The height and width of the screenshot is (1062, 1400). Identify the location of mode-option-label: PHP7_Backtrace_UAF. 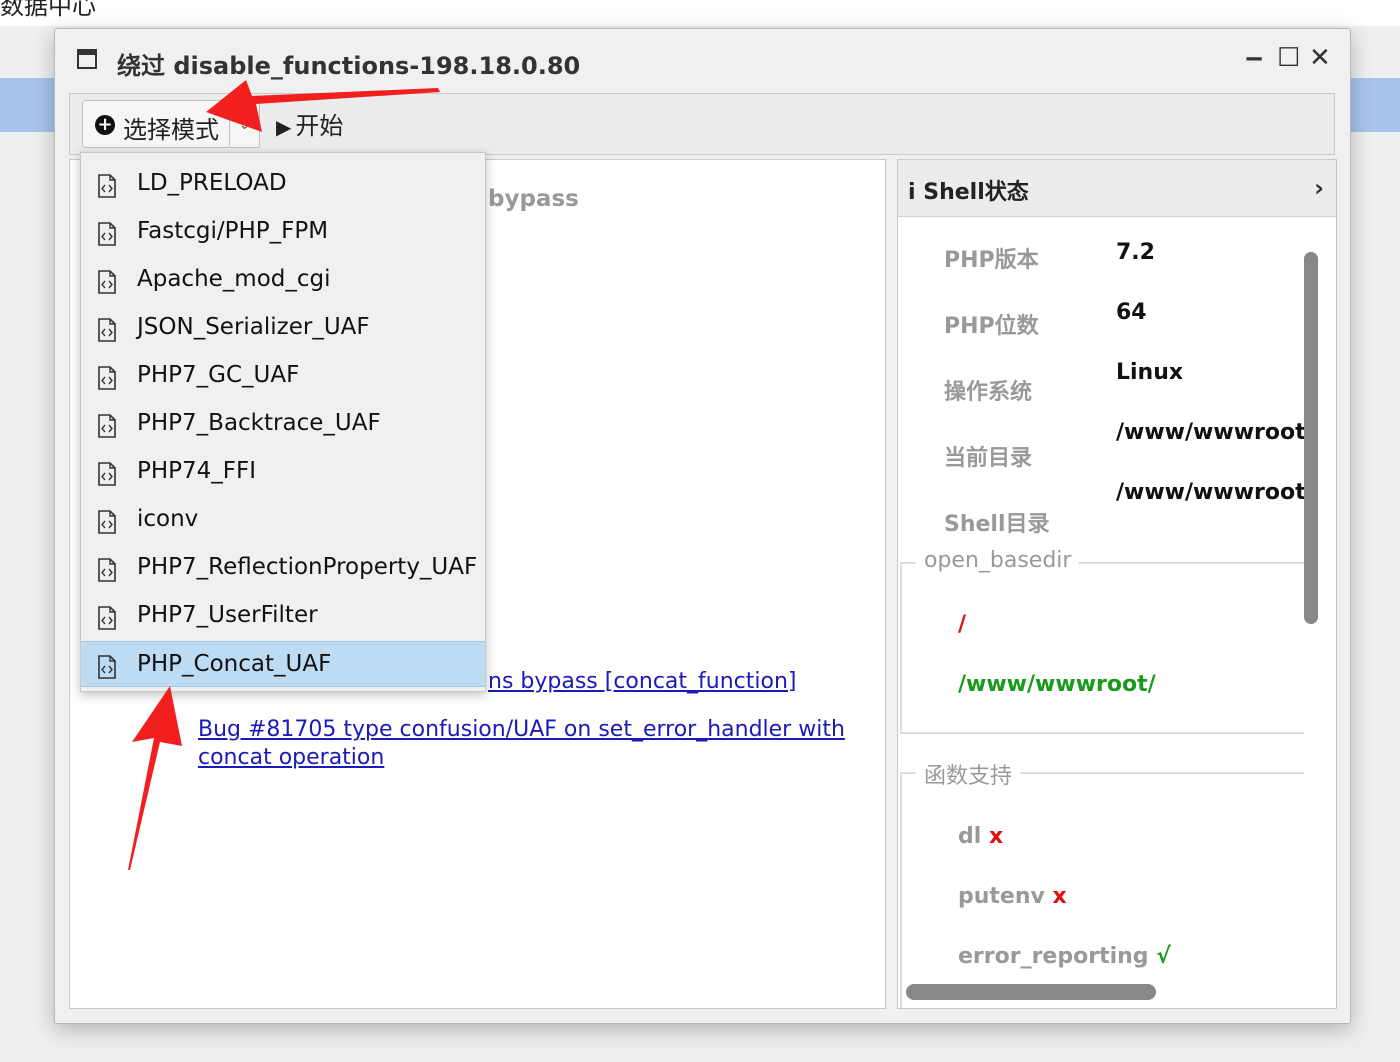
(259, 423).